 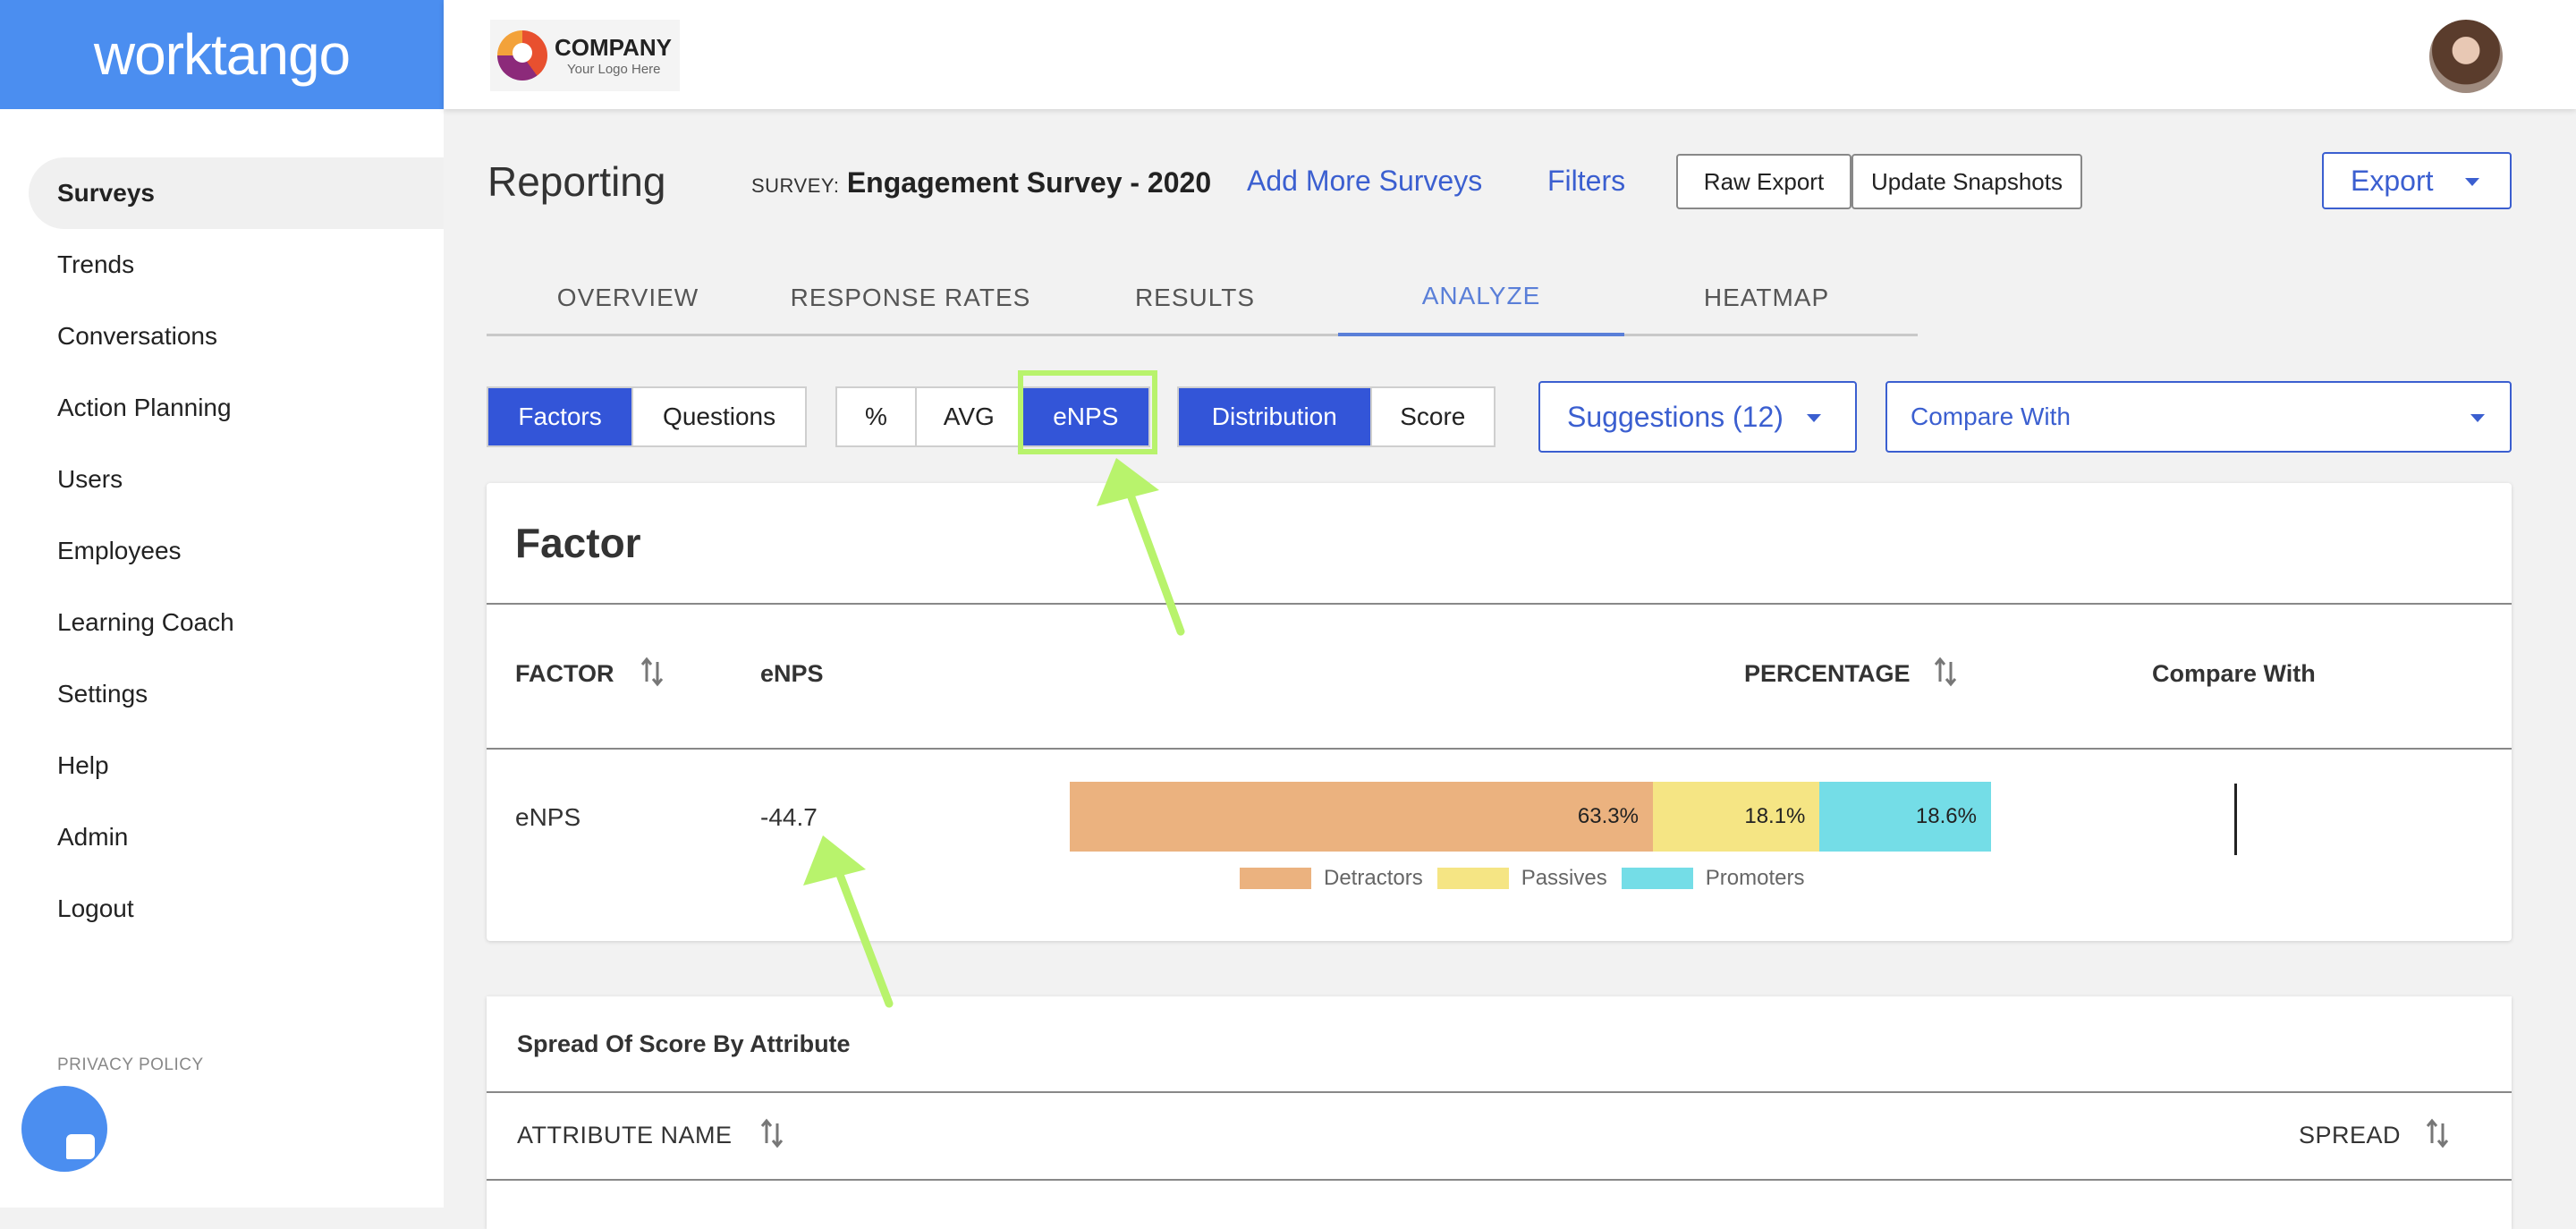 I want to click on compare-with-dropdown: Compare With, so click(x=2198, y=417).